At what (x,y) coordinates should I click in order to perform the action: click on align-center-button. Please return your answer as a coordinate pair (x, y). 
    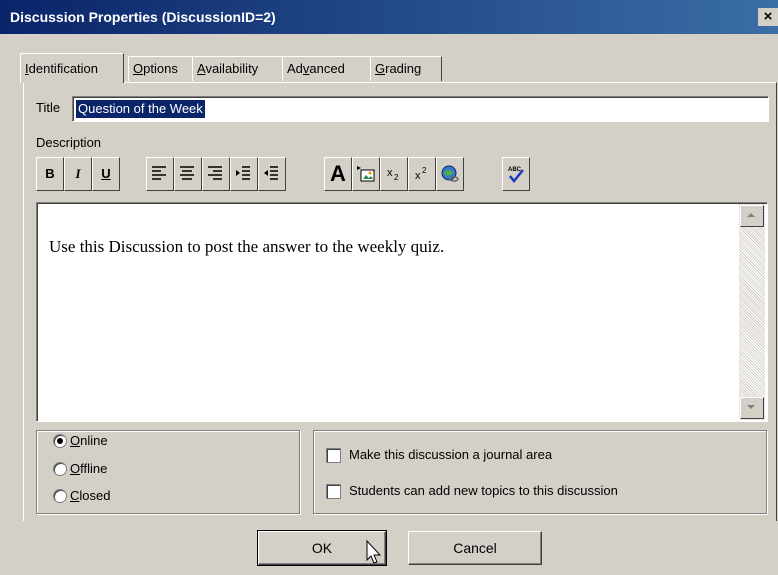
    Looking at the image, I should click on (188, 174).